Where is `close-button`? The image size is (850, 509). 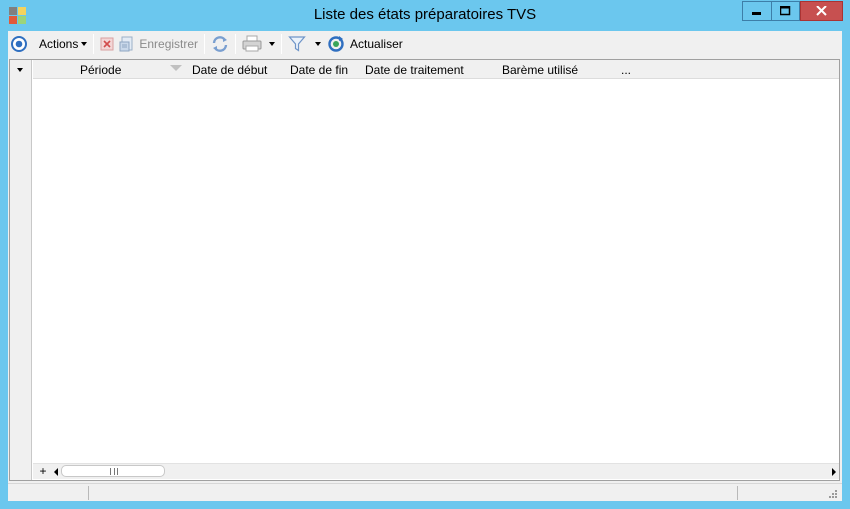 close-button is located at coordinates (821, 11).